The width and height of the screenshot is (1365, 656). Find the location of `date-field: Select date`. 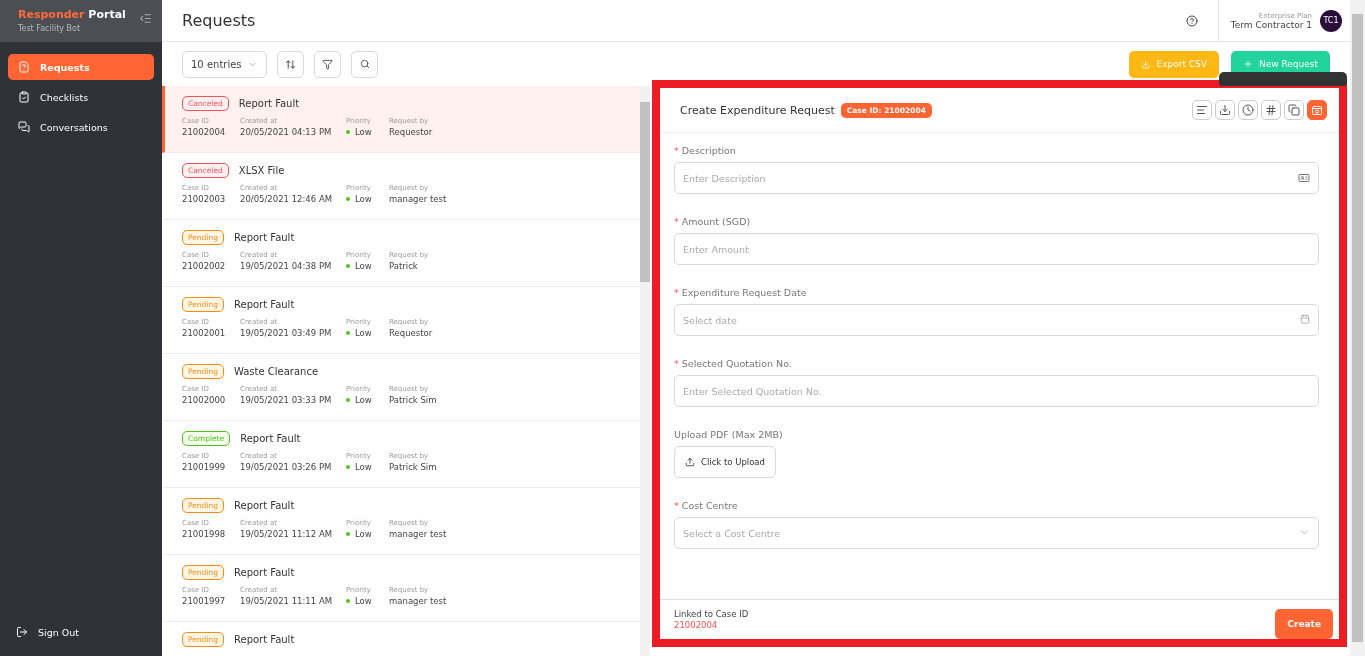

date-field: Select date is located at coordinates (996, 320).